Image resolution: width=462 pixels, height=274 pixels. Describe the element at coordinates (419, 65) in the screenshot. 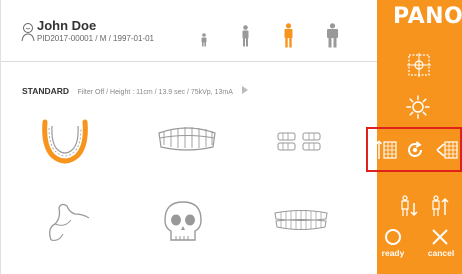

I see `positioning-target-icon` at that location.